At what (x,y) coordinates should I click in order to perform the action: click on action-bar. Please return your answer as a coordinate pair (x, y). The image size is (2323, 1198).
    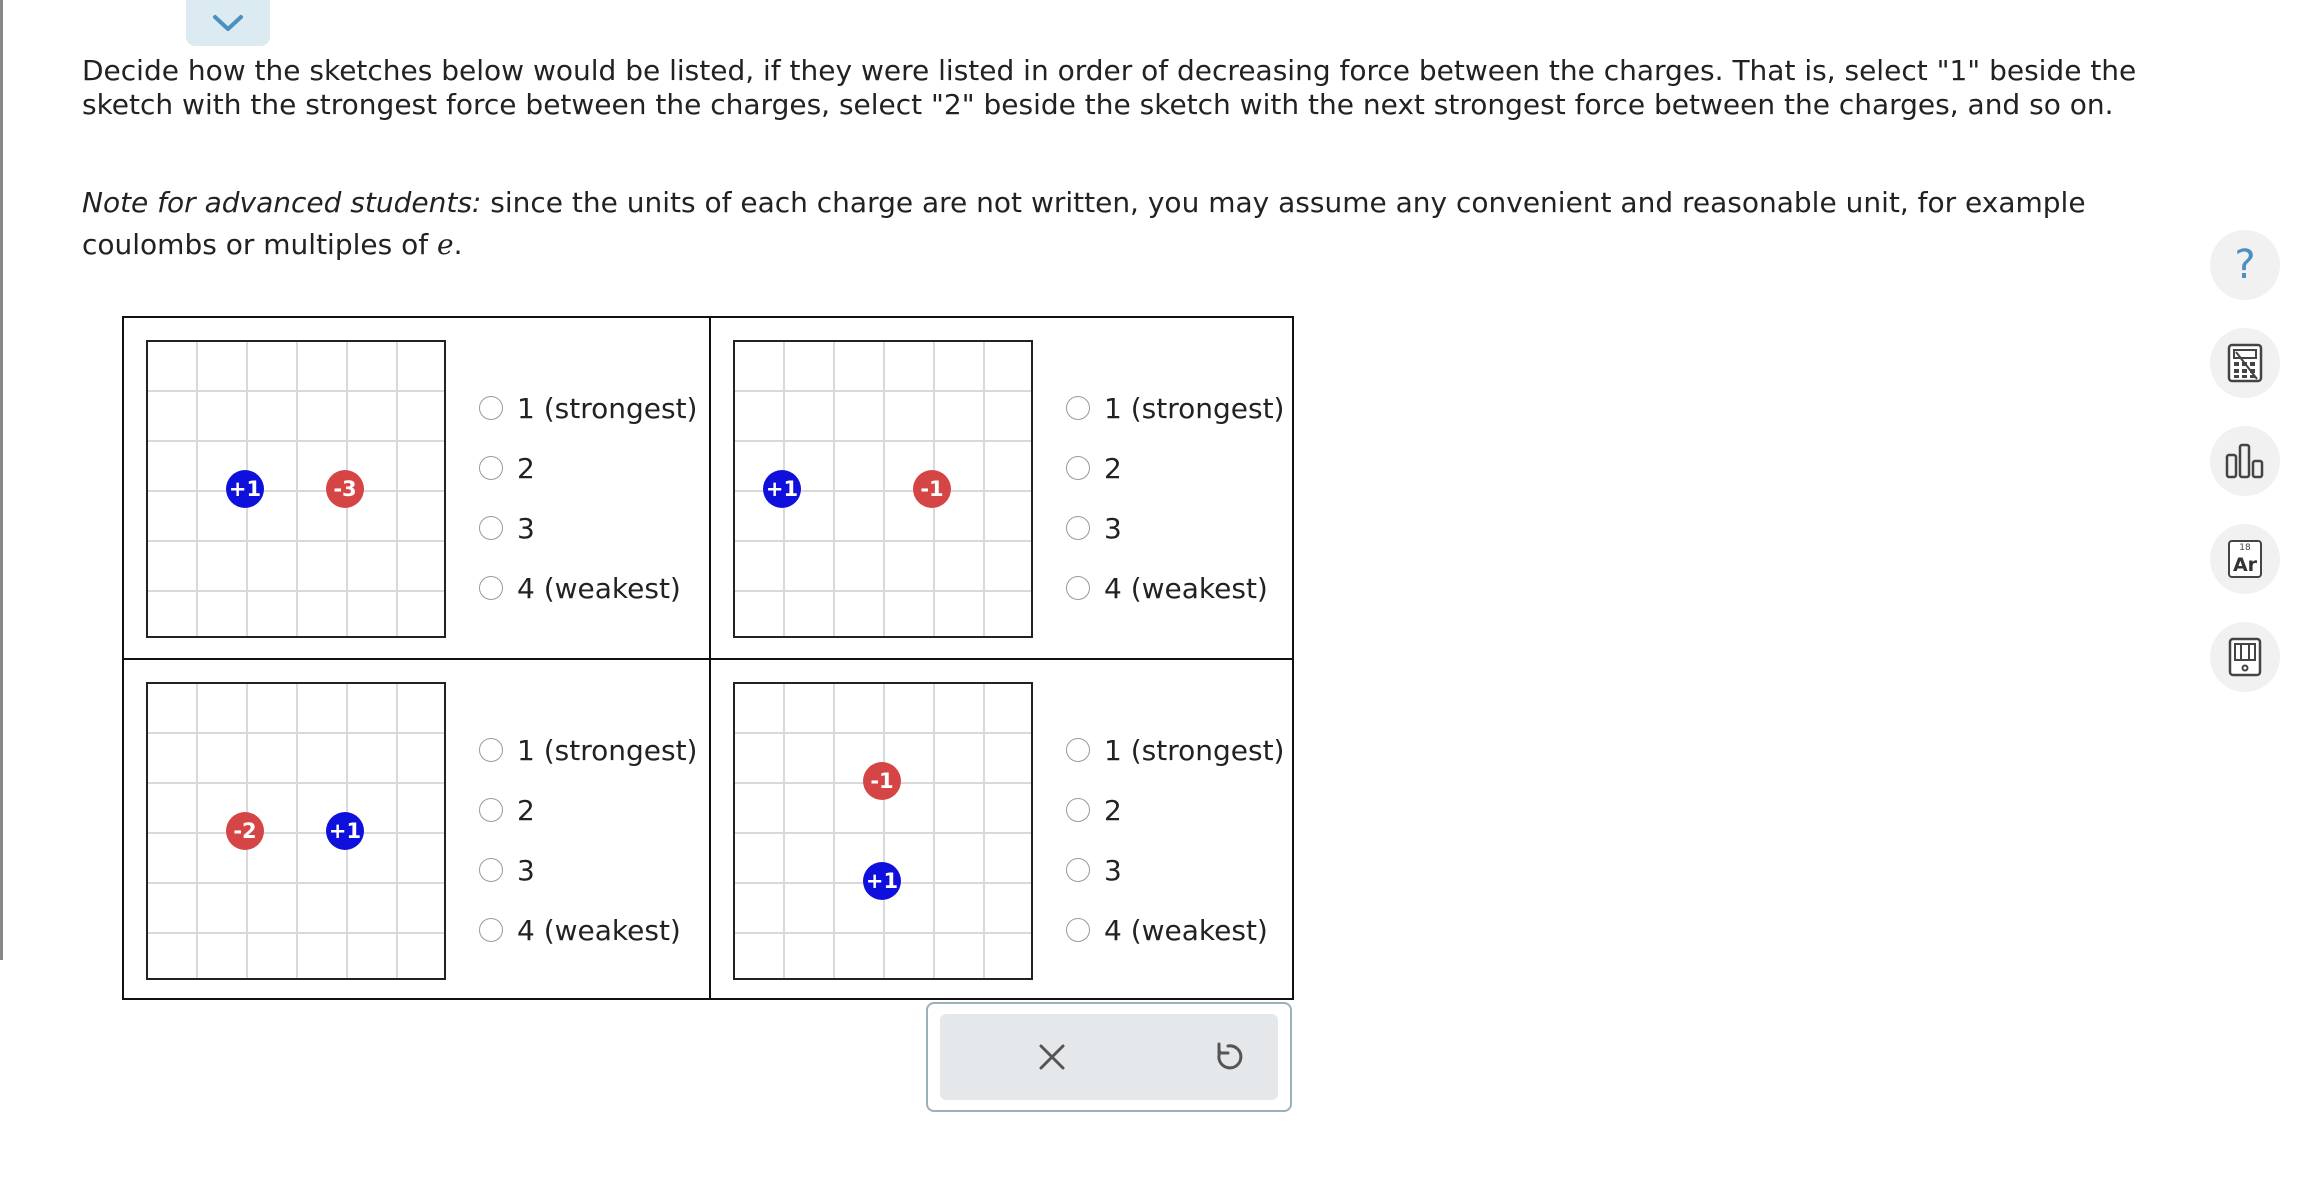
    Looking at the image, I should click on (1109, 1057).